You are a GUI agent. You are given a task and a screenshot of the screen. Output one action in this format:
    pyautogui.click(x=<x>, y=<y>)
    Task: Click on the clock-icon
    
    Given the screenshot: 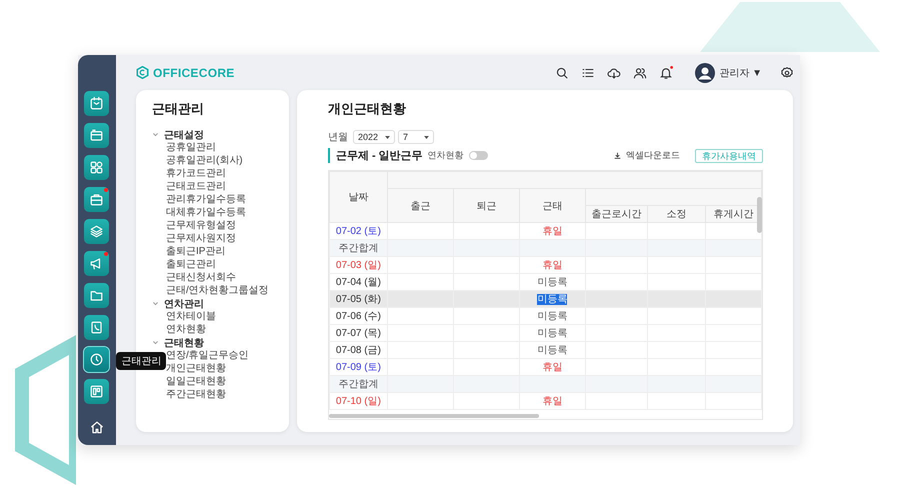 What is the action you would take?
    pyautogui.click(x=96, y=359)
    